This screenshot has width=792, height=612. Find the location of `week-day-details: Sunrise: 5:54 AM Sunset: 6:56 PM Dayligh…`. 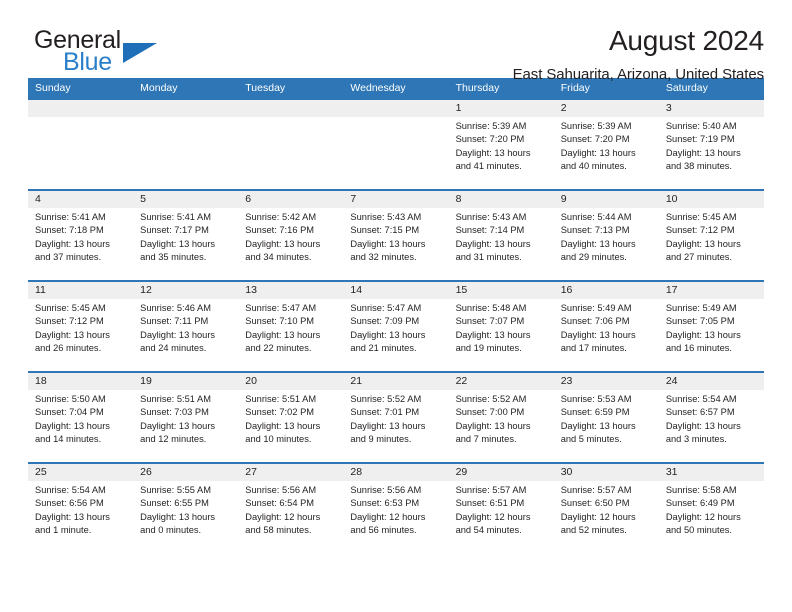

week-day-details: Sunrise: 5:54 AM Sunset: 6:56 PM Dayligh… is located at coordinates (396, 517).